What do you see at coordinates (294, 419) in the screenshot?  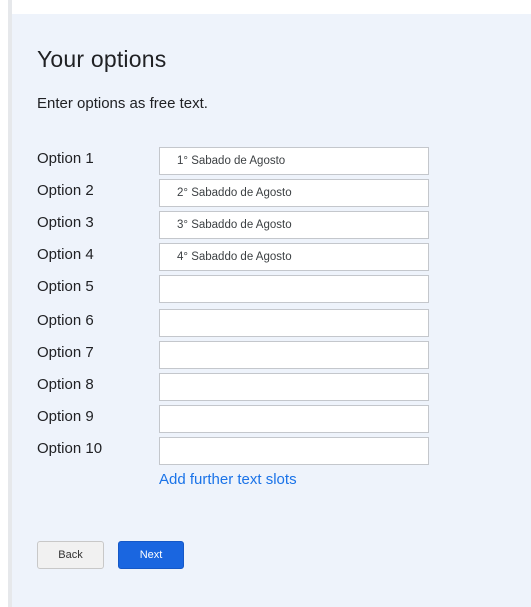 I see `option-9-input` at bounding box center [294, 419].